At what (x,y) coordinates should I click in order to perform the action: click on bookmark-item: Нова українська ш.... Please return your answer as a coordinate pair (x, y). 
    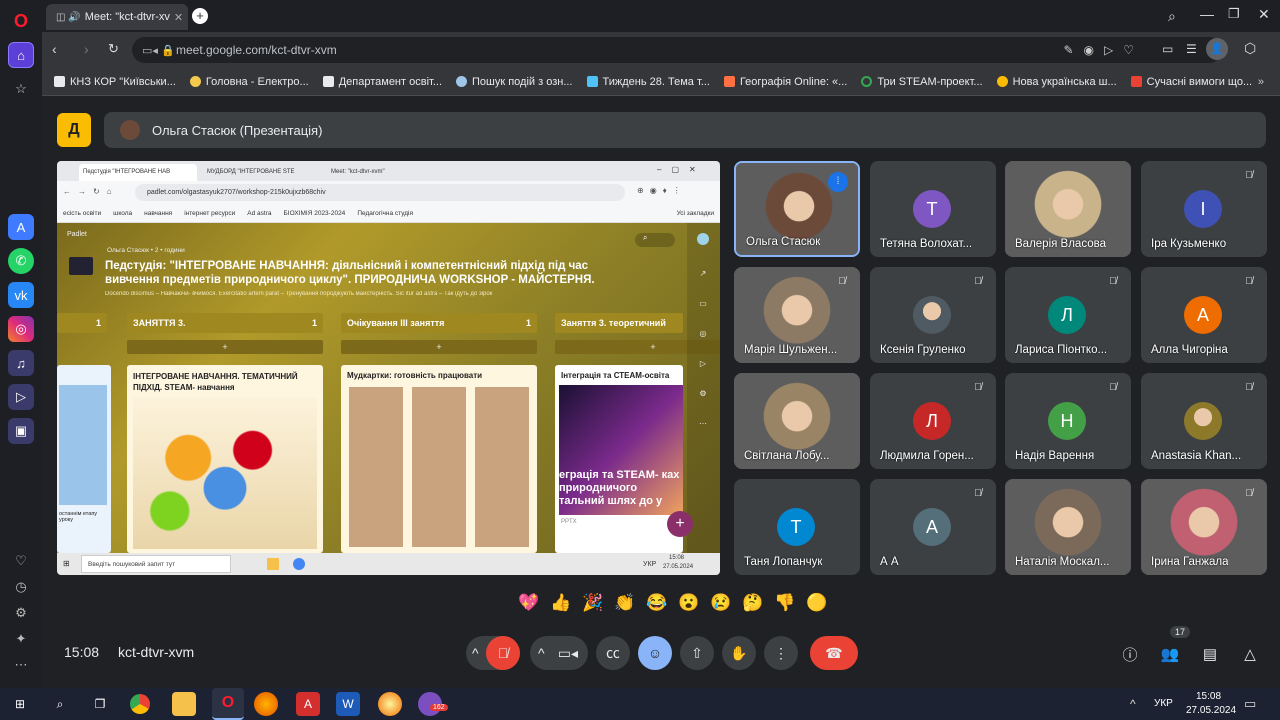
    Looking at the image, I should click on (1056, 82).